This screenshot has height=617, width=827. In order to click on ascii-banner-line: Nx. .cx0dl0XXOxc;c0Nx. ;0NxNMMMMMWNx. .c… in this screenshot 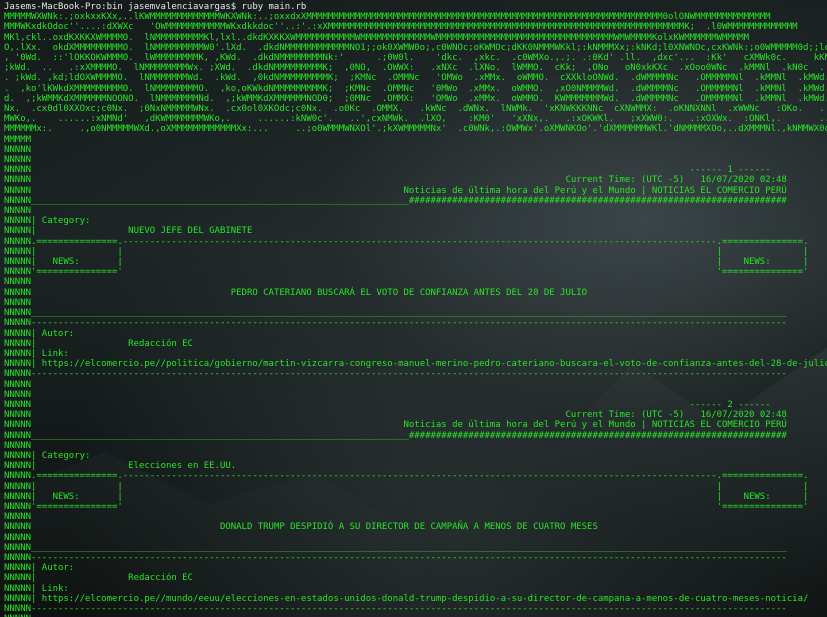, I will do `click(414, 109)`.